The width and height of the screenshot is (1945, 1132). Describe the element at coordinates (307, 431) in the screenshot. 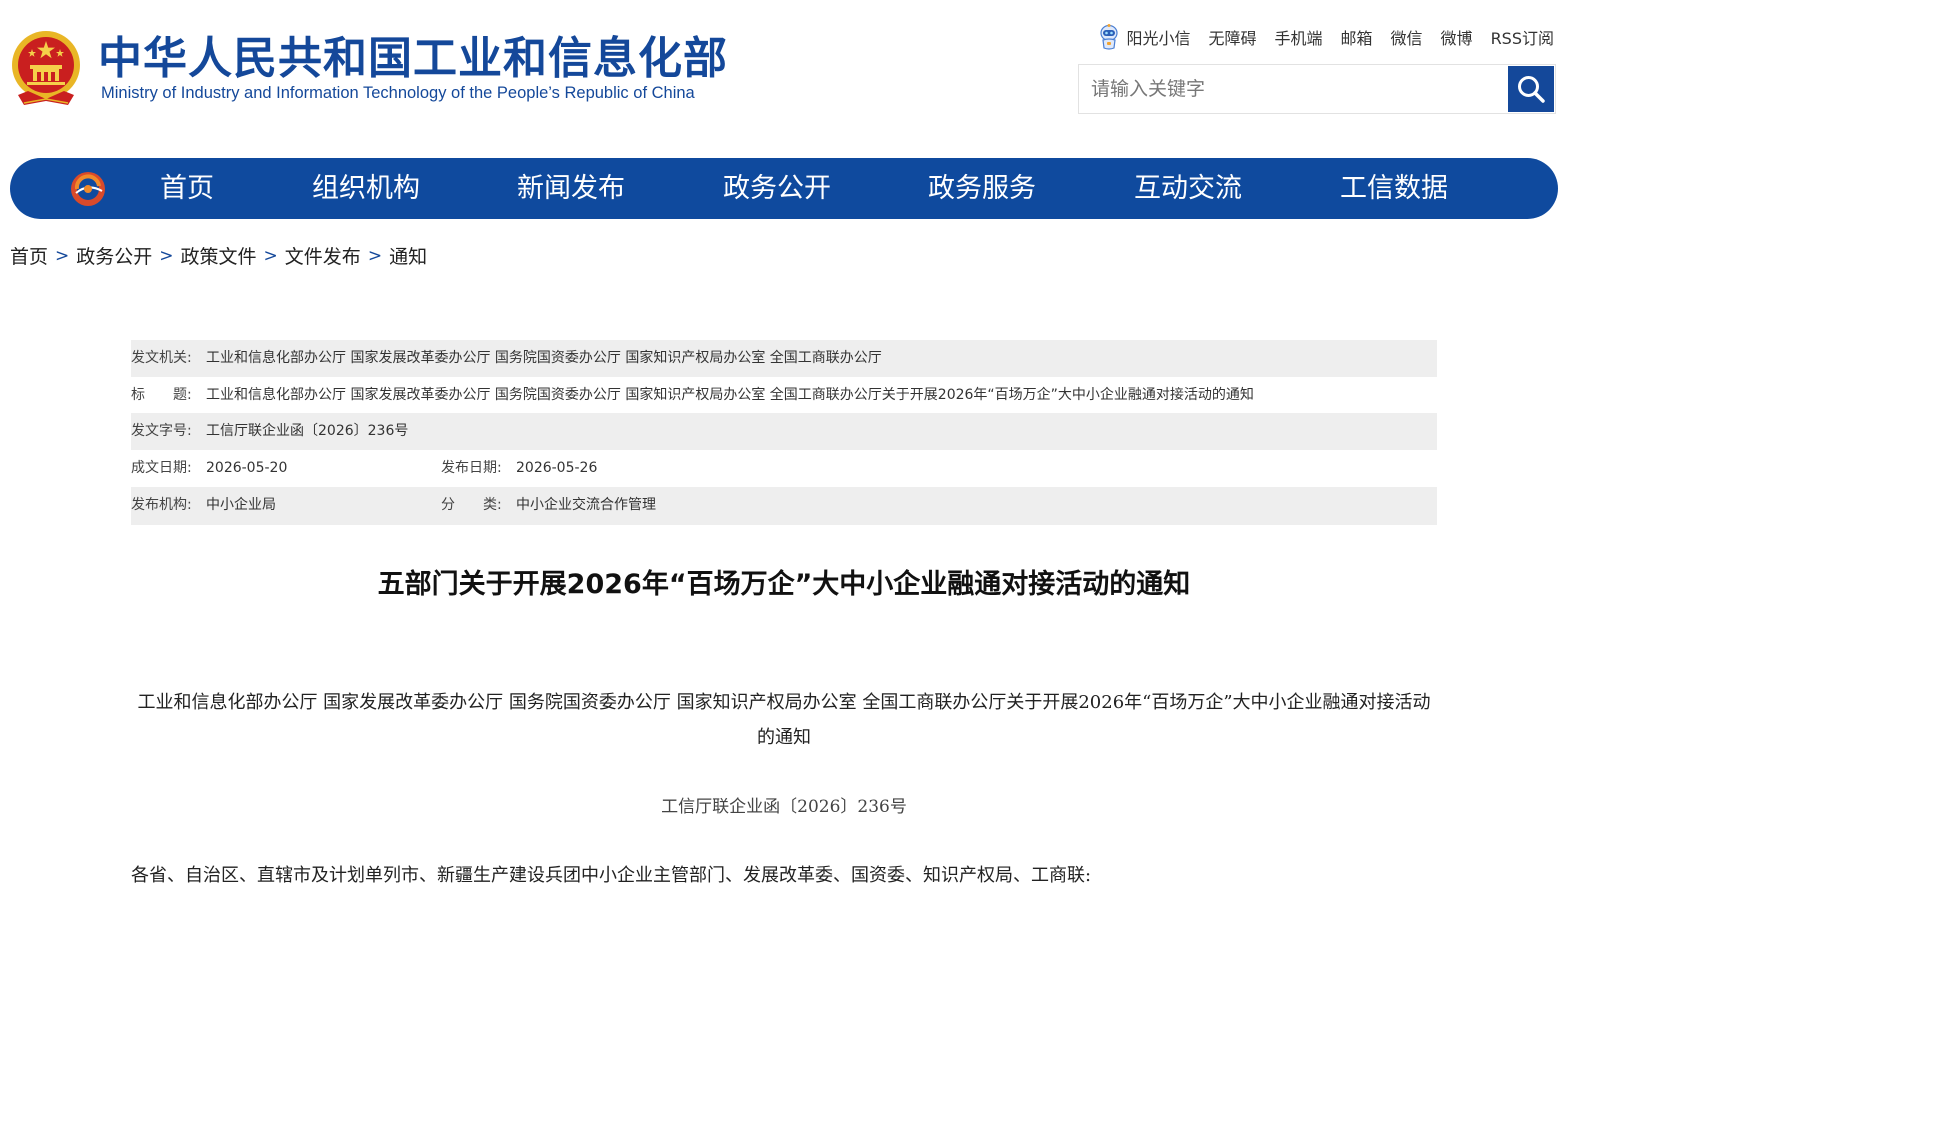

I see `document-number-value: 工信厅联企业函〔2026〕236号` at that location.